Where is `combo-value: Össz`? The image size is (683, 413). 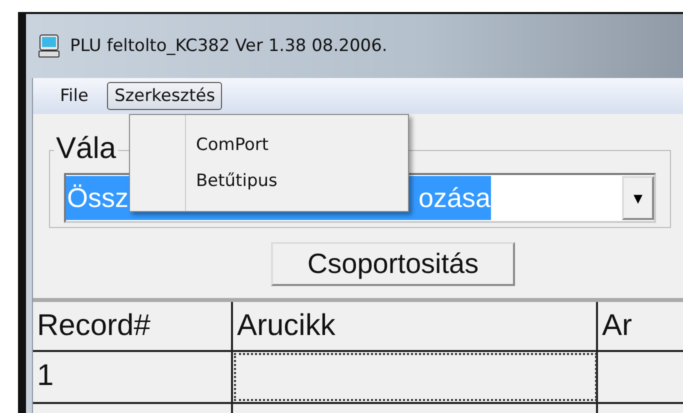
combo-value: Össz is located at coordinates (98, 198).